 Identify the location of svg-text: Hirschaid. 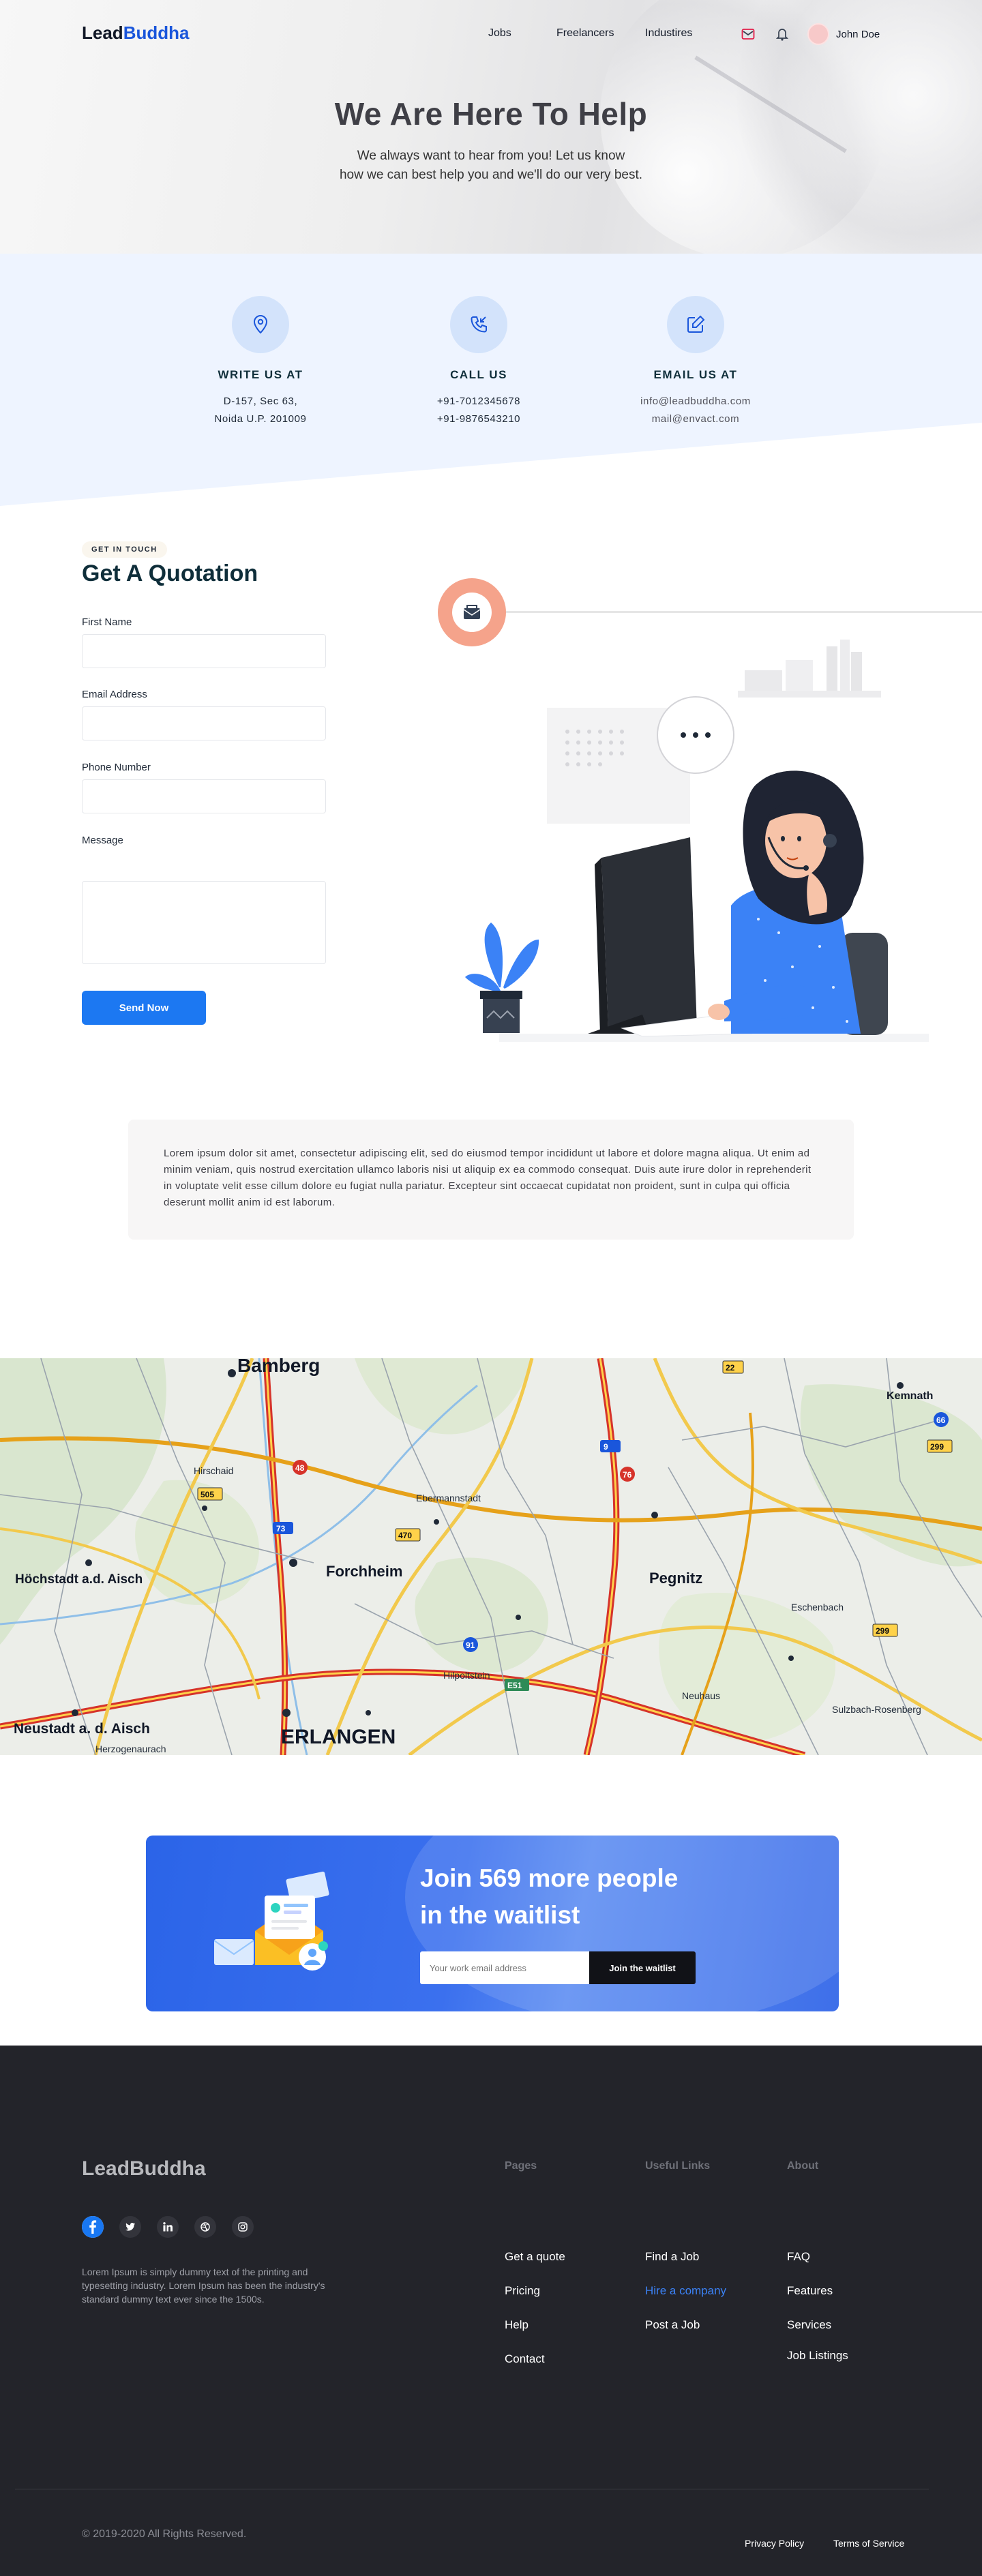
(213, 1471).